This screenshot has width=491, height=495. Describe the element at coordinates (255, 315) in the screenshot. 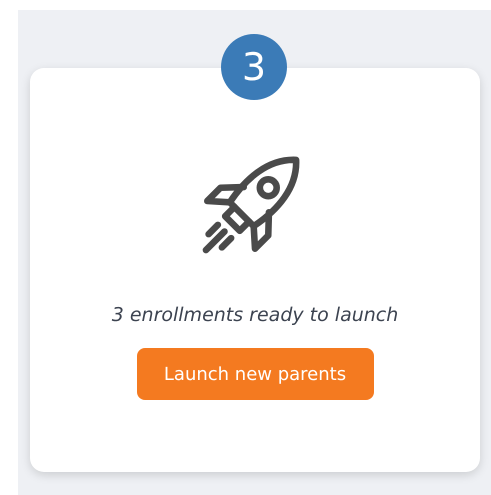

I see `status-message: 3 enrollments ready to launch` at that location.